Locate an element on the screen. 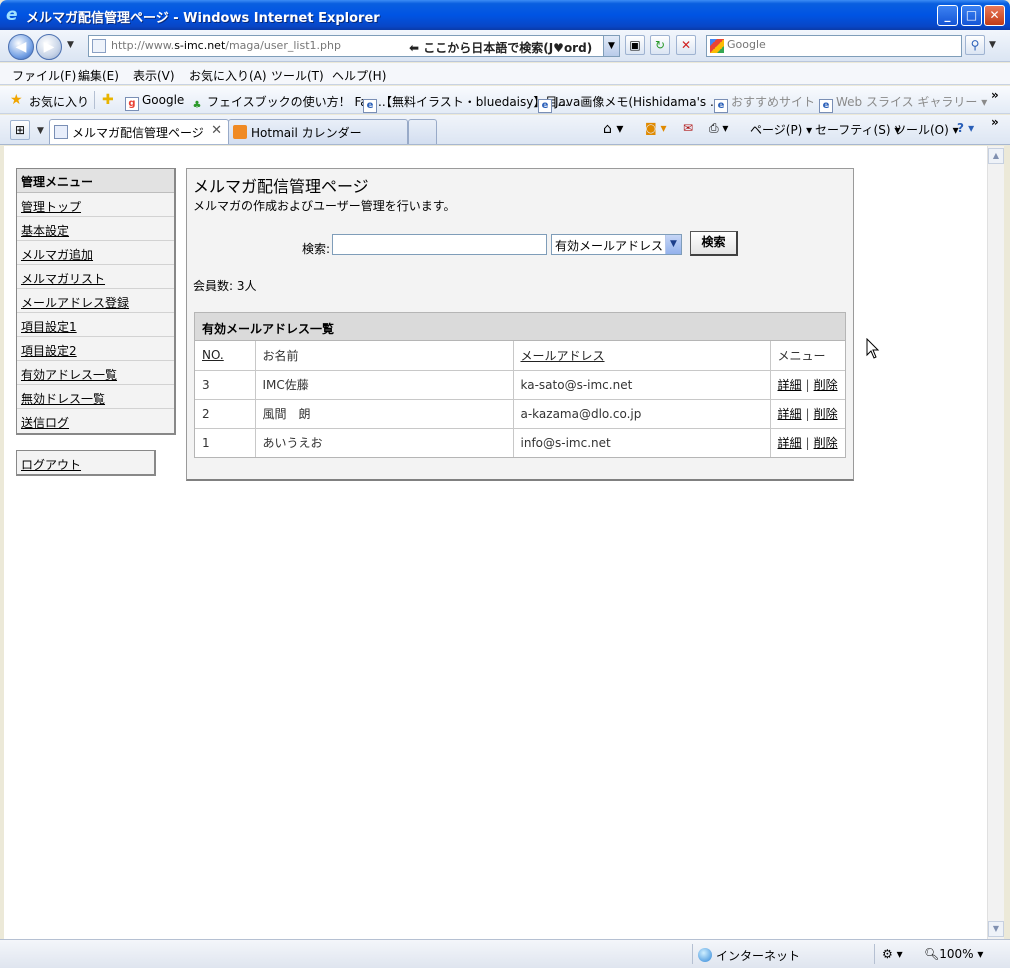 The height and width of the screenshot is (968, 1010). scroll-down-icon: ▼ is located at coordinates (996, 929).